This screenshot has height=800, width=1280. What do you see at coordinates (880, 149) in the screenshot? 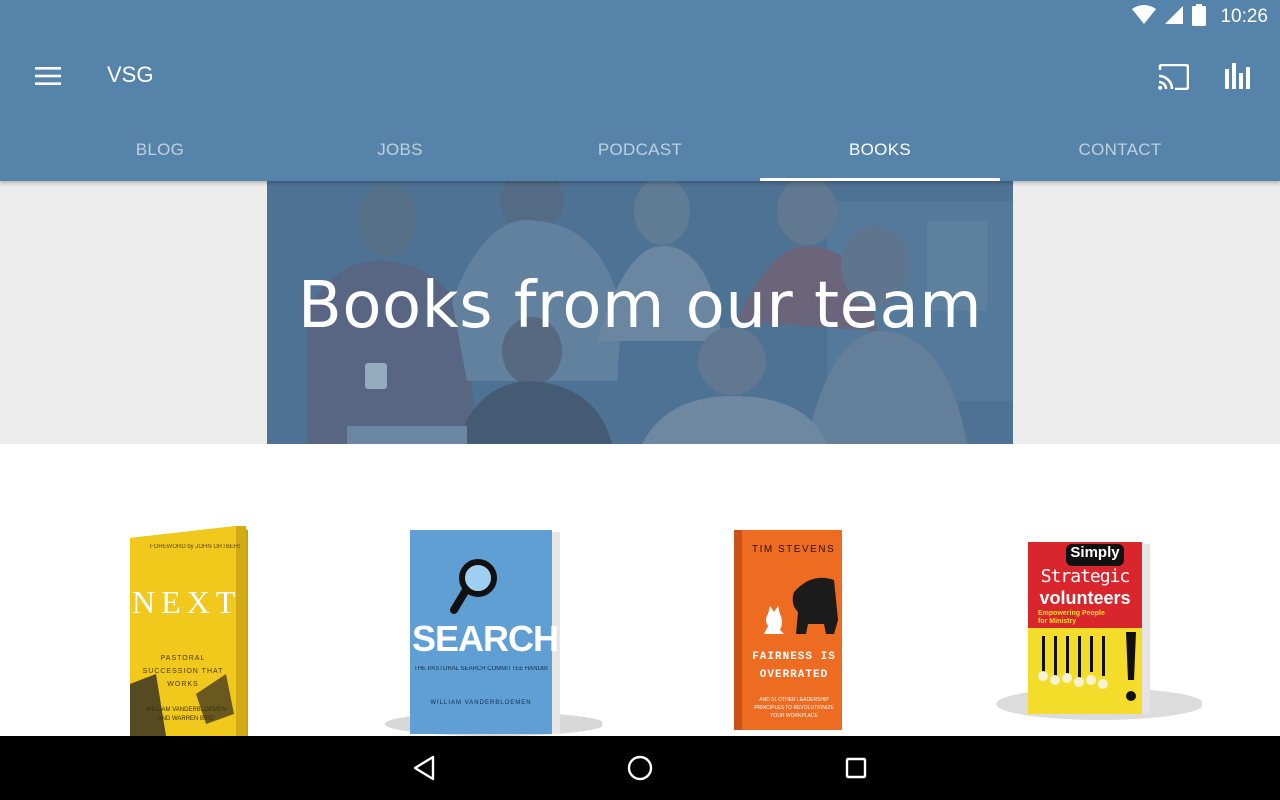
I see `tab-books: BOOKS` at bounding box center [880, 149].